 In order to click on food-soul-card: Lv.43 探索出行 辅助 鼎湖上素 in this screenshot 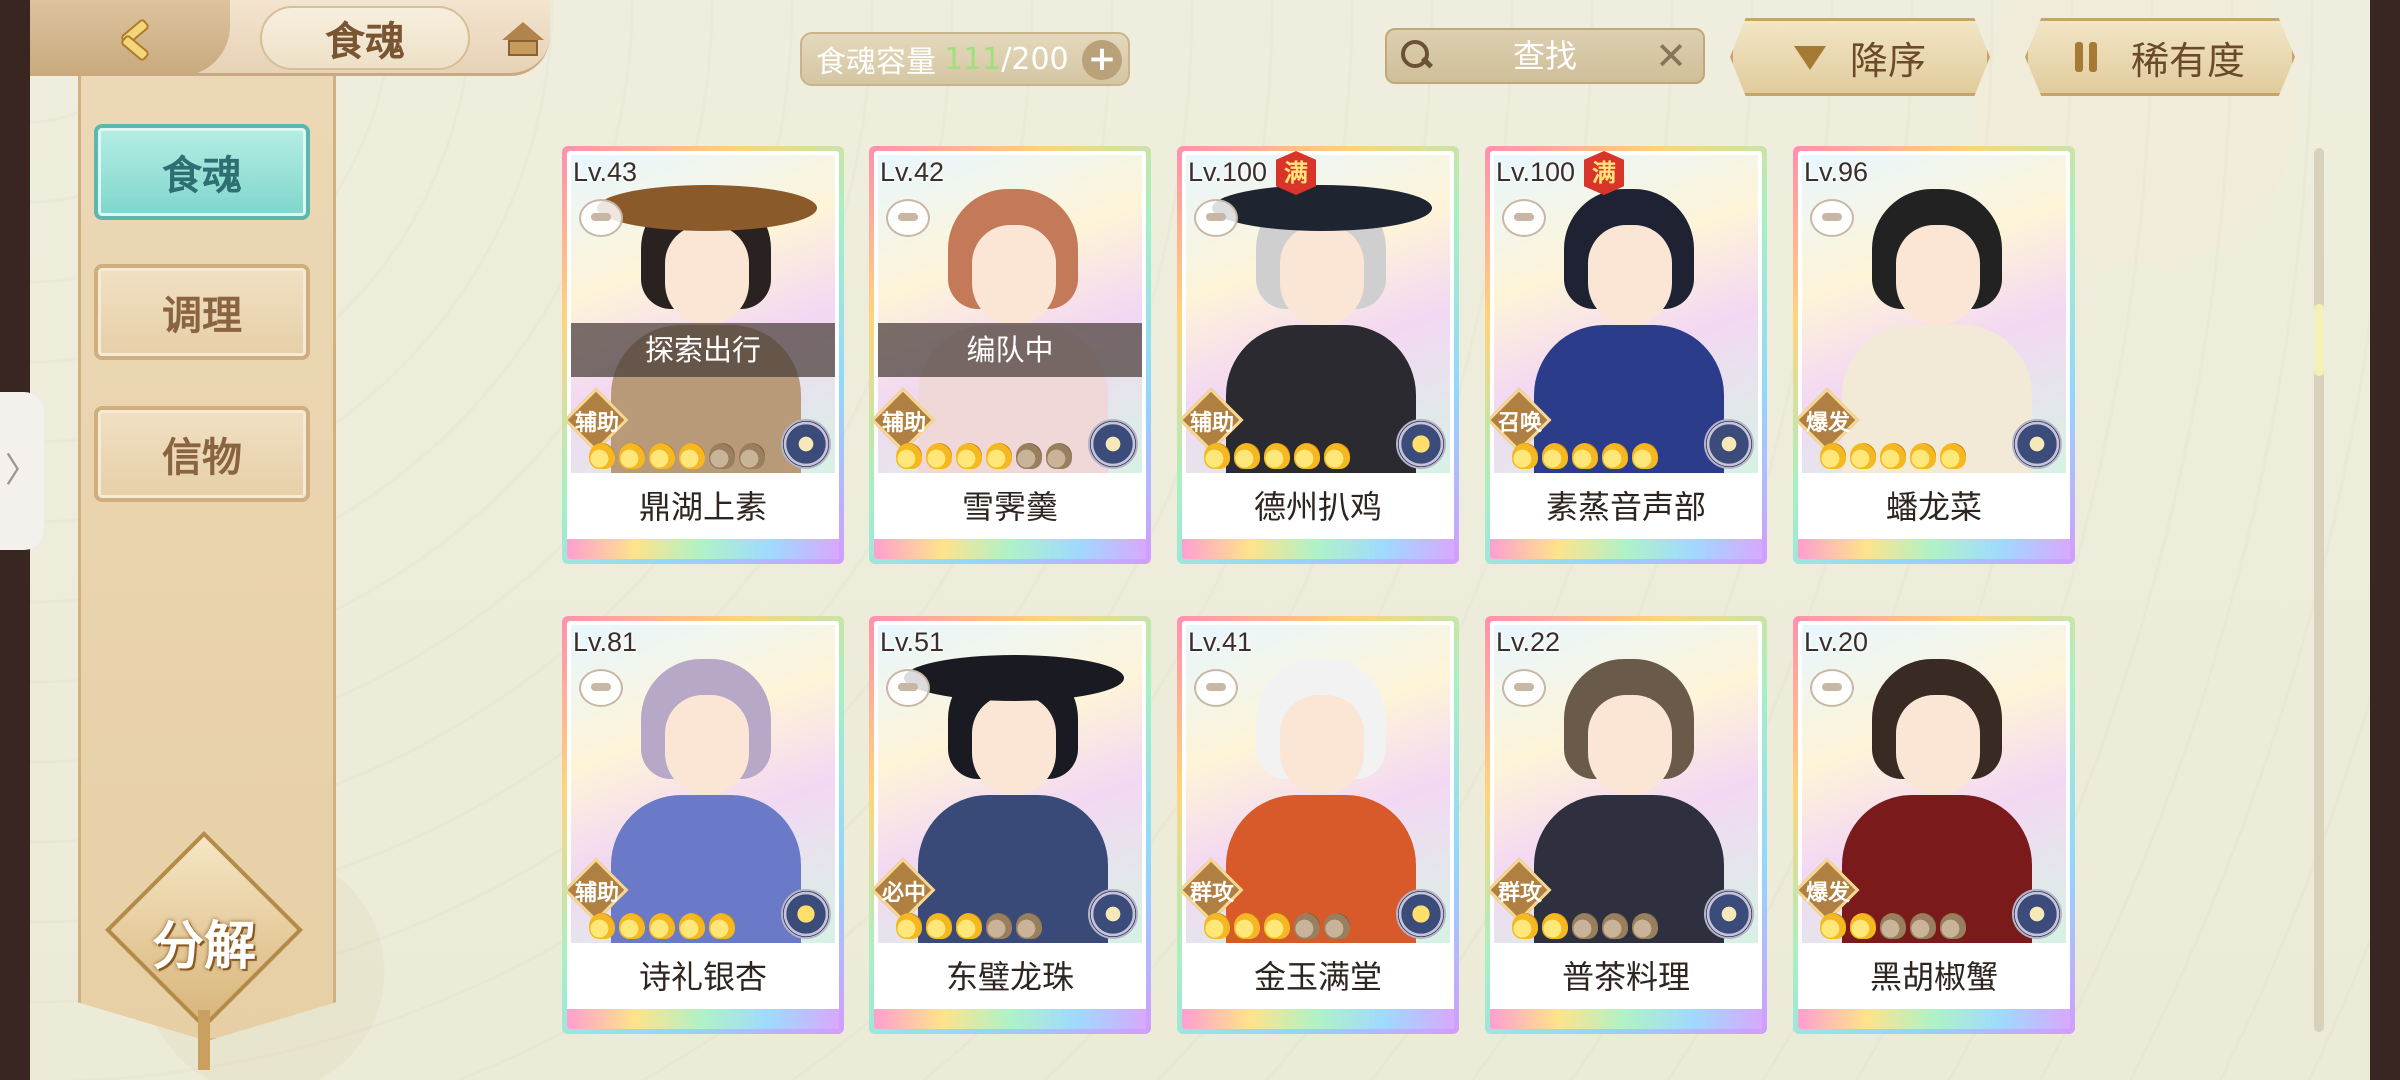, I will do `click(703, 355)`.